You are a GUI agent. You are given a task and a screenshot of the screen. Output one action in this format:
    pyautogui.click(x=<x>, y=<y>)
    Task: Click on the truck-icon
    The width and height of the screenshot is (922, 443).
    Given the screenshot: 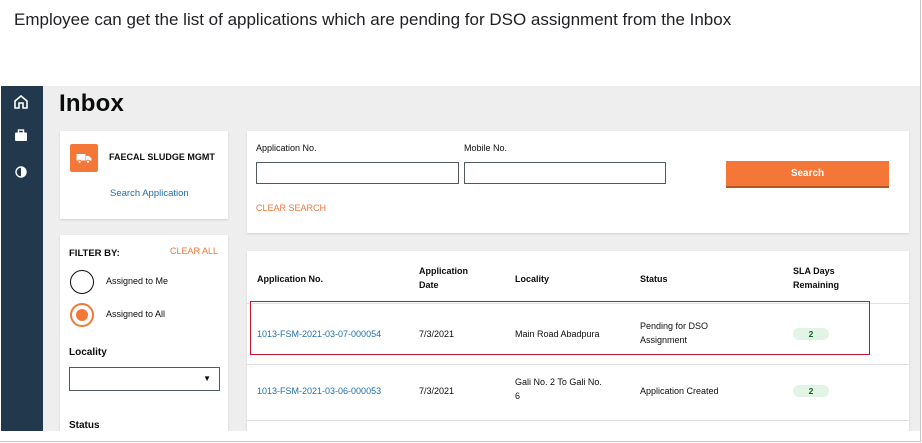 What is the action you would take?
    pyautogui.click(x=84, y=158)
    